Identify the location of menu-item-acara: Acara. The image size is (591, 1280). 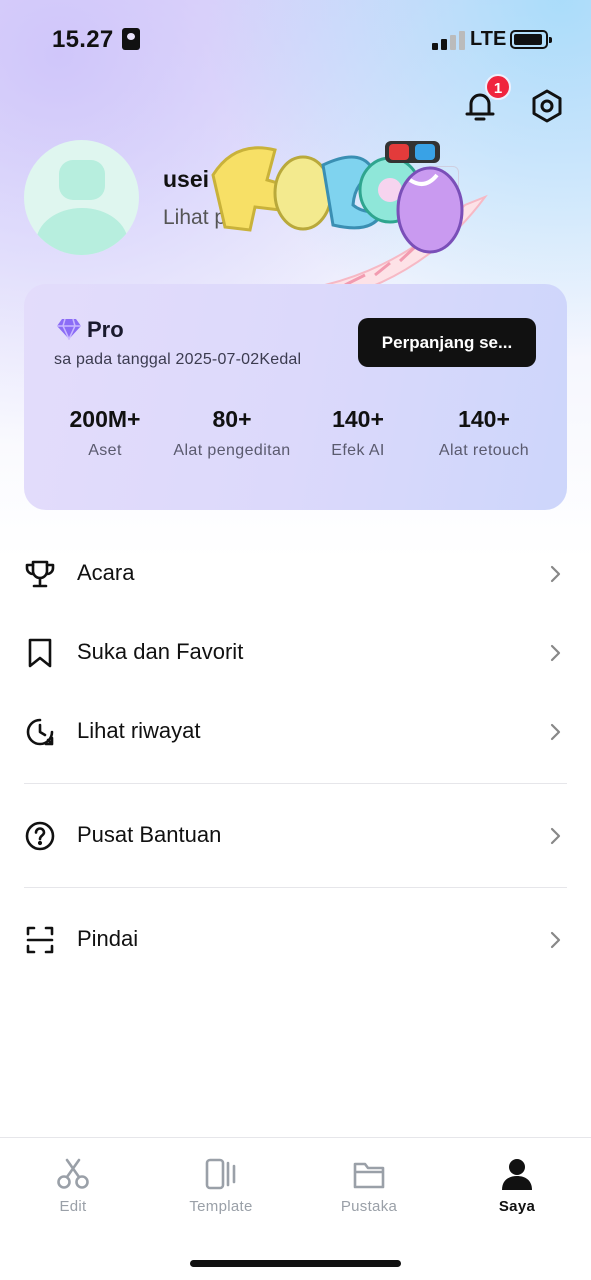
(295, 574).